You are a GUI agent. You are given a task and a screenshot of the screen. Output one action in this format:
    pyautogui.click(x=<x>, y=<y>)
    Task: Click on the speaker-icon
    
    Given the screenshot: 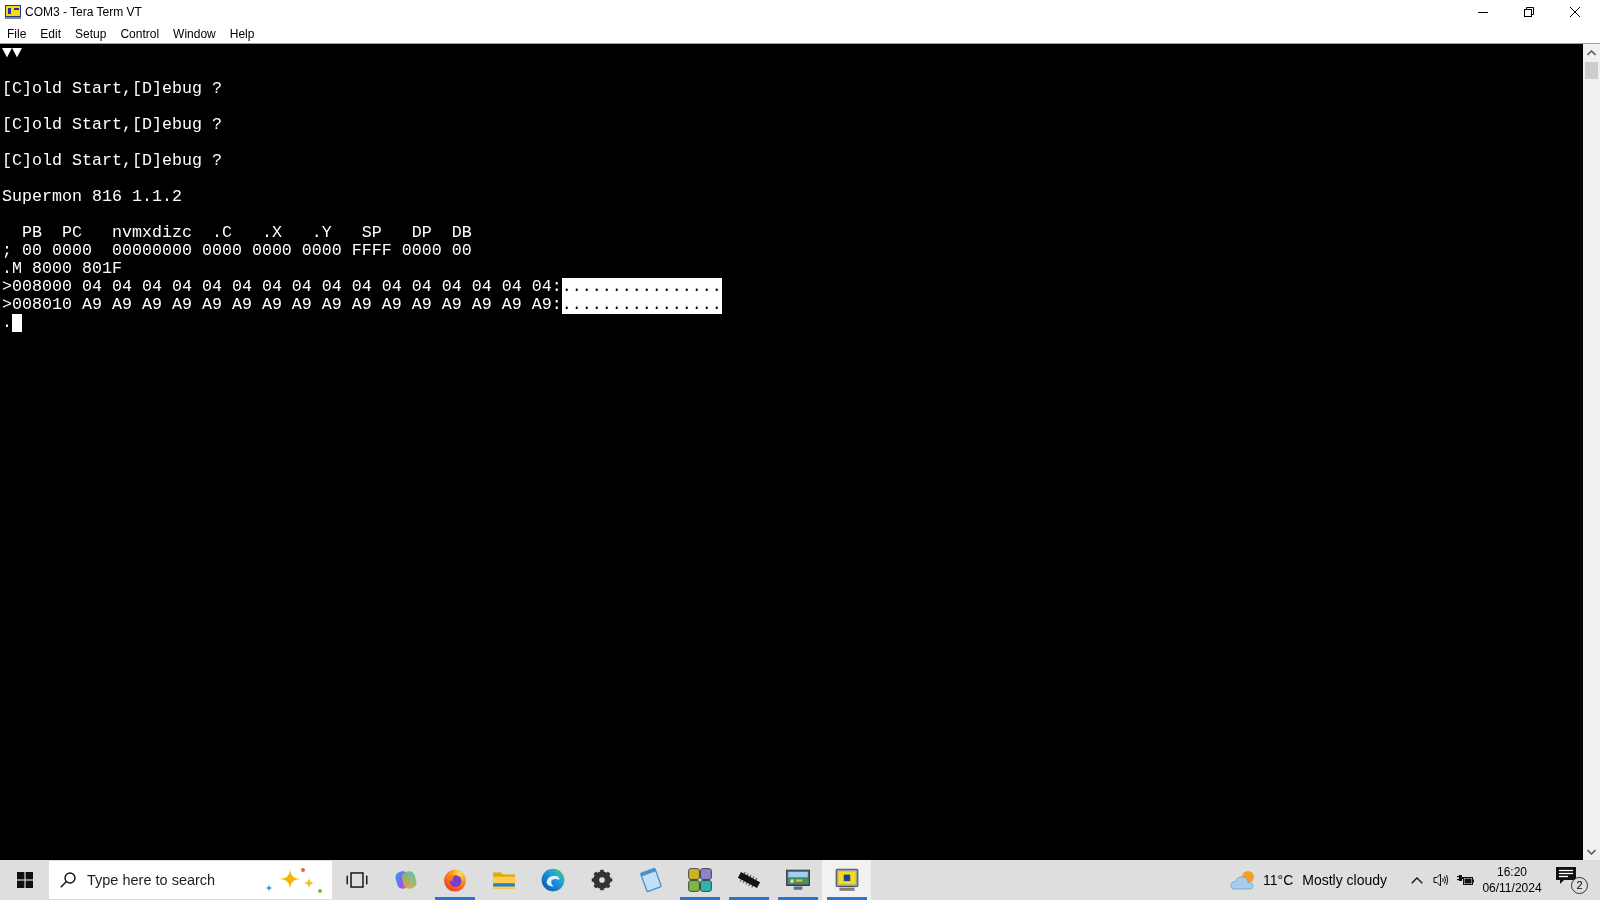 What is the action you would take?
    pyautogui.click(x=1441, y=880)
    